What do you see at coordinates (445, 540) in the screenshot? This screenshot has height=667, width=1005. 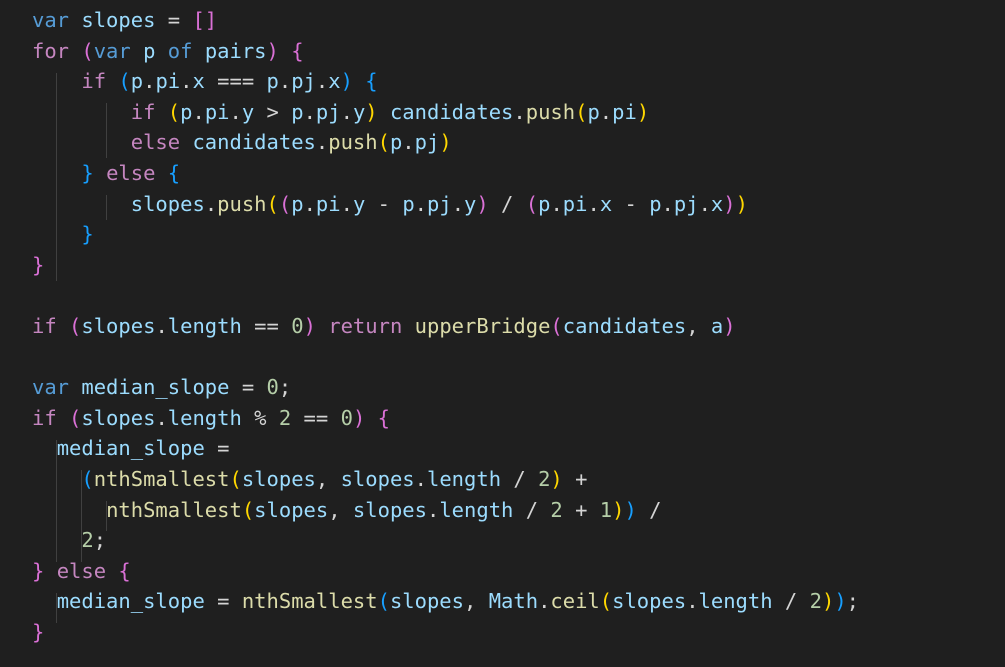 I see `code-line: 2;` at bounding box center [445, 540].